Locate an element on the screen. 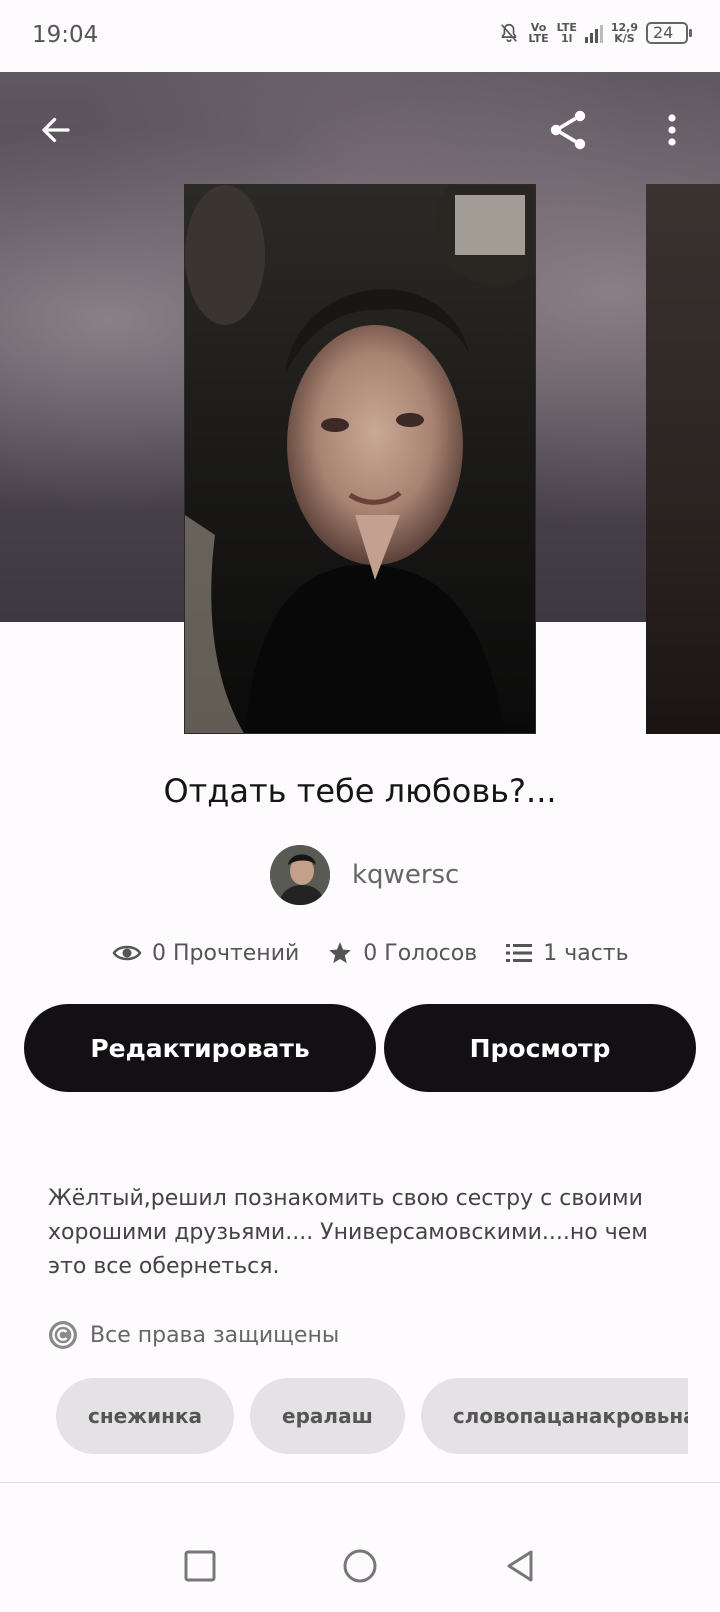  author-row: kqwersc is located at coordinates (364, 875).